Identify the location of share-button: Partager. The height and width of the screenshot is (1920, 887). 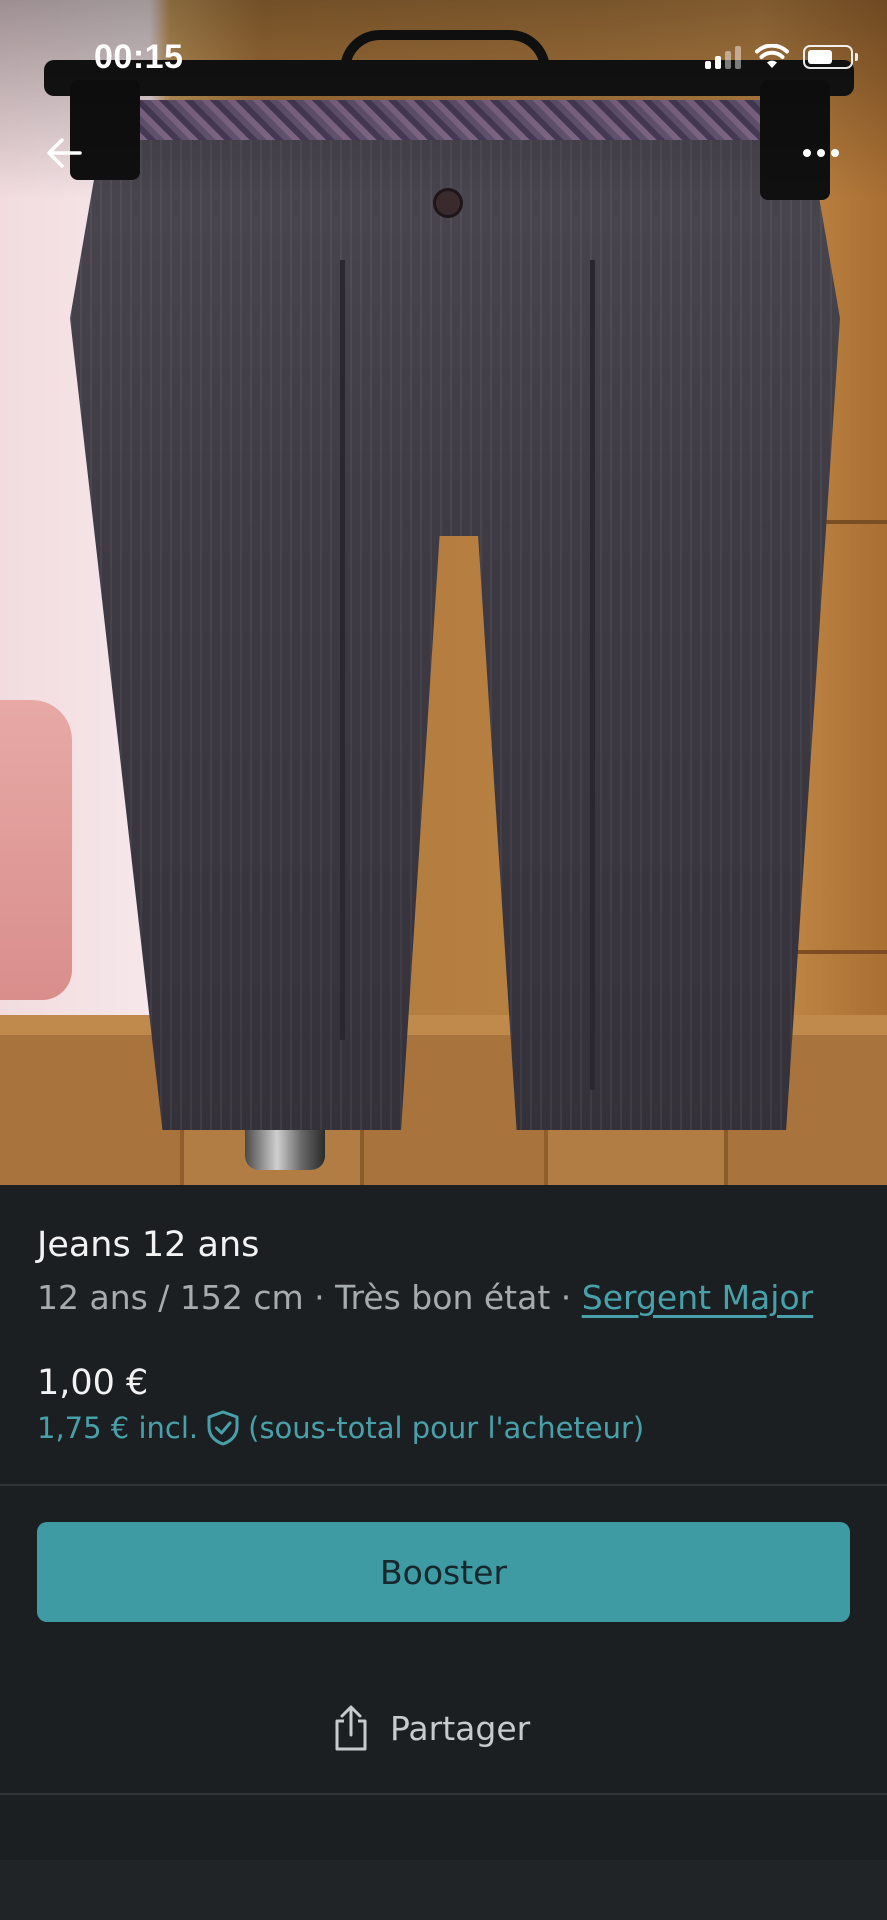
(430, 1728).